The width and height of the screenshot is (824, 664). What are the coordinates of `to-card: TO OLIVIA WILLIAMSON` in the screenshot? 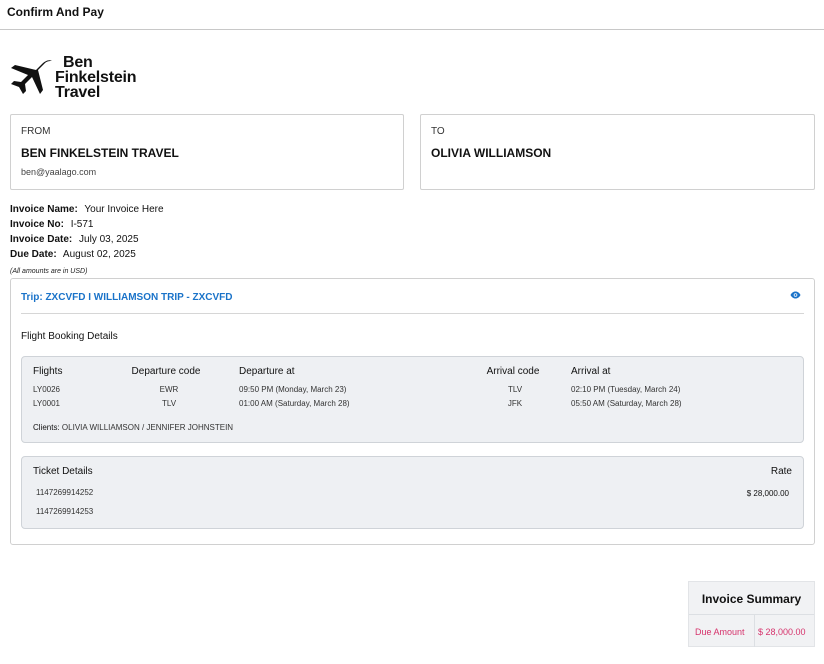 It's located at (617, 152).